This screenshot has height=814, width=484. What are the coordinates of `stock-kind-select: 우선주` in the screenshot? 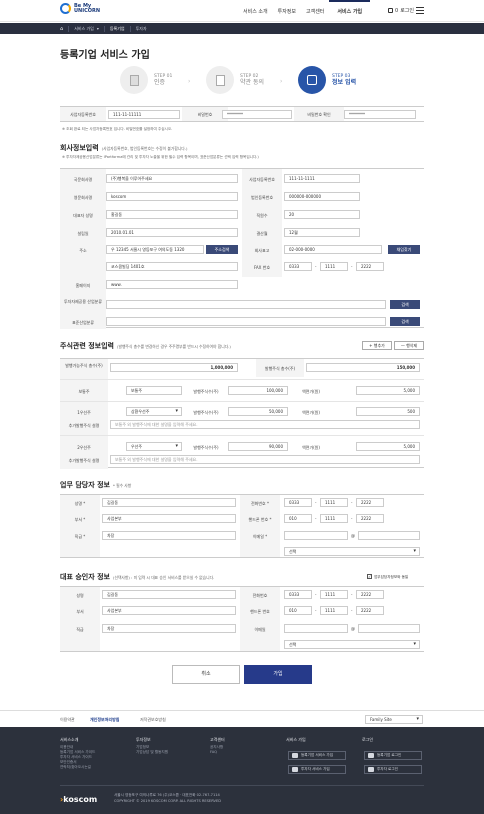 It's located at (154, 446).